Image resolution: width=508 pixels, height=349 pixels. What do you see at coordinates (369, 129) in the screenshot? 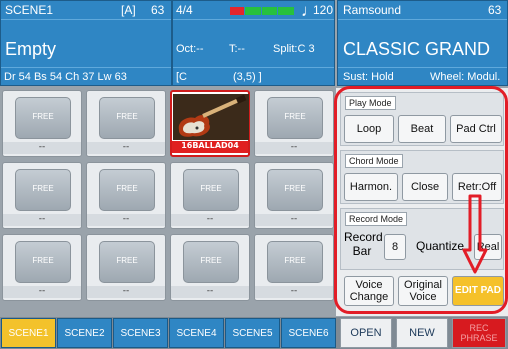
I see `loop-button: Loop` at bounding box center [369, 129].